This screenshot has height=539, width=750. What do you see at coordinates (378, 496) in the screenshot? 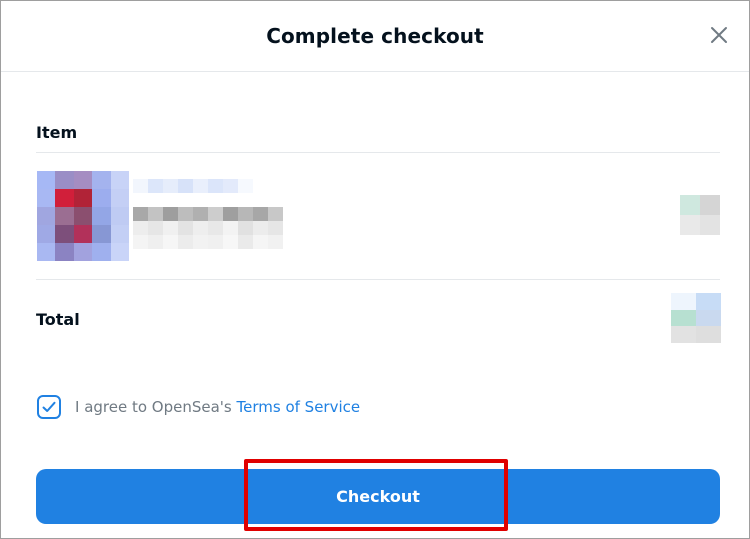
I see `checkout-button: Checkout` at bounding box center [378, 496].